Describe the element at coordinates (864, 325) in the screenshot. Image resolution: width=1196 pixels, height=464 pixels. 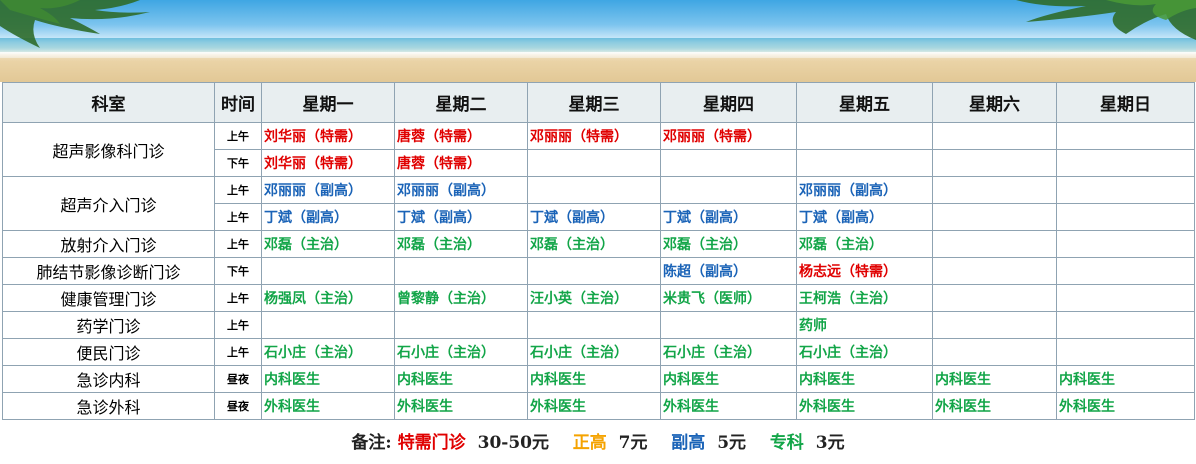
I see `doctor-cell: 药师` at that location.